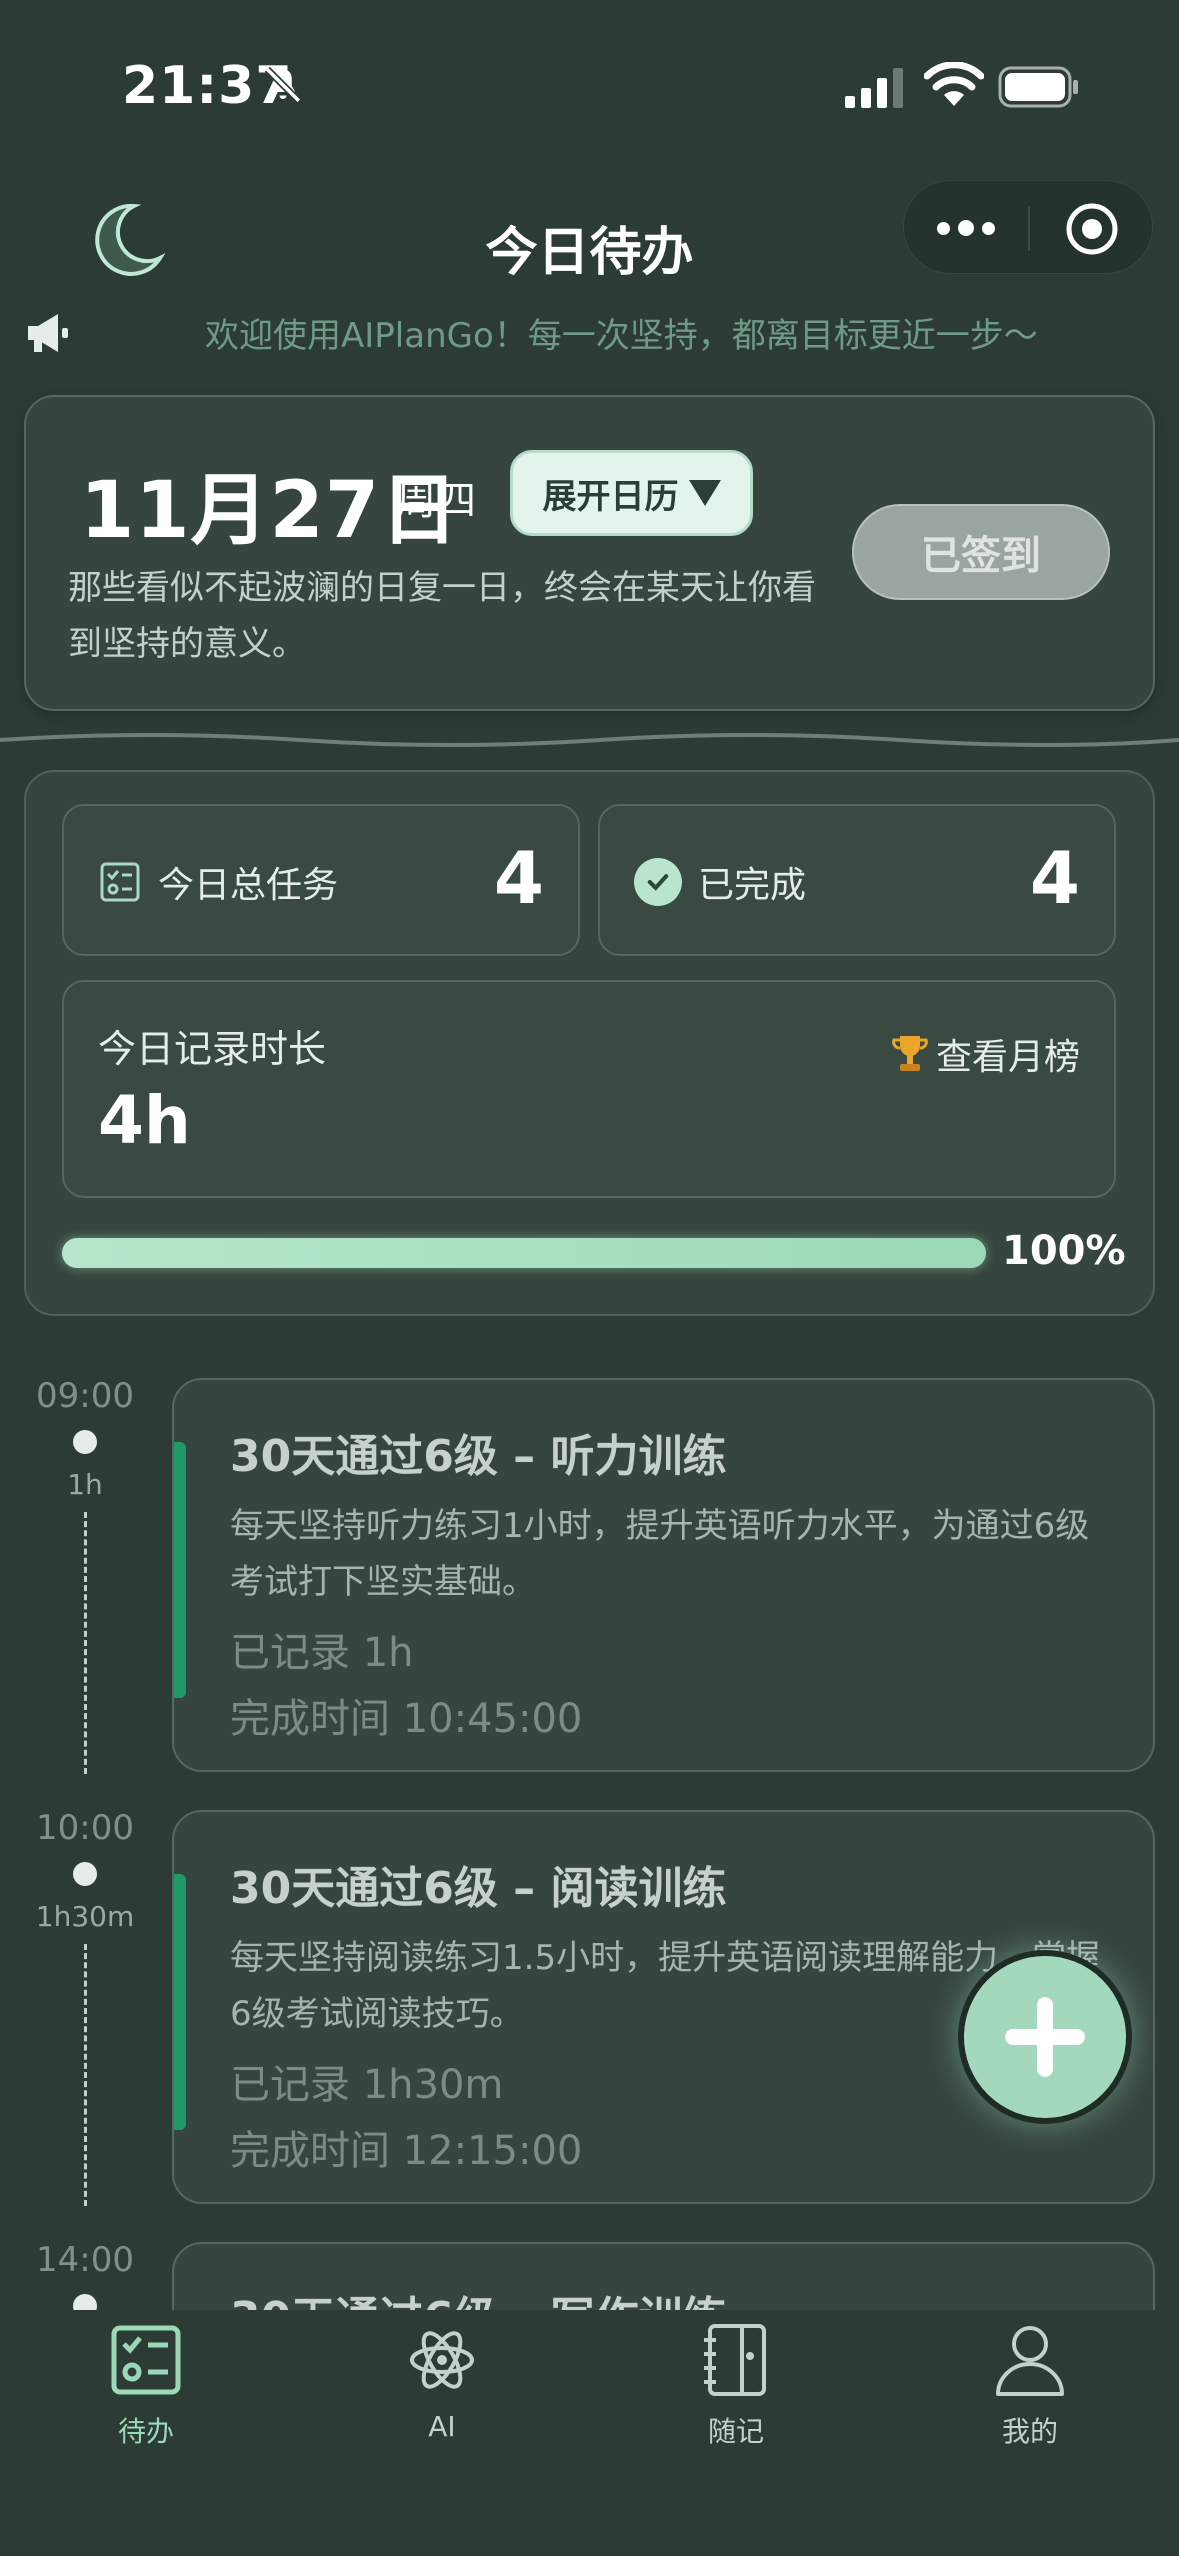 The image size is (1179, 2556). What do you see at coordinates (442, 2426) in the screenshot?
I see `tab-label: AI` at bounding box center [442, 2426].